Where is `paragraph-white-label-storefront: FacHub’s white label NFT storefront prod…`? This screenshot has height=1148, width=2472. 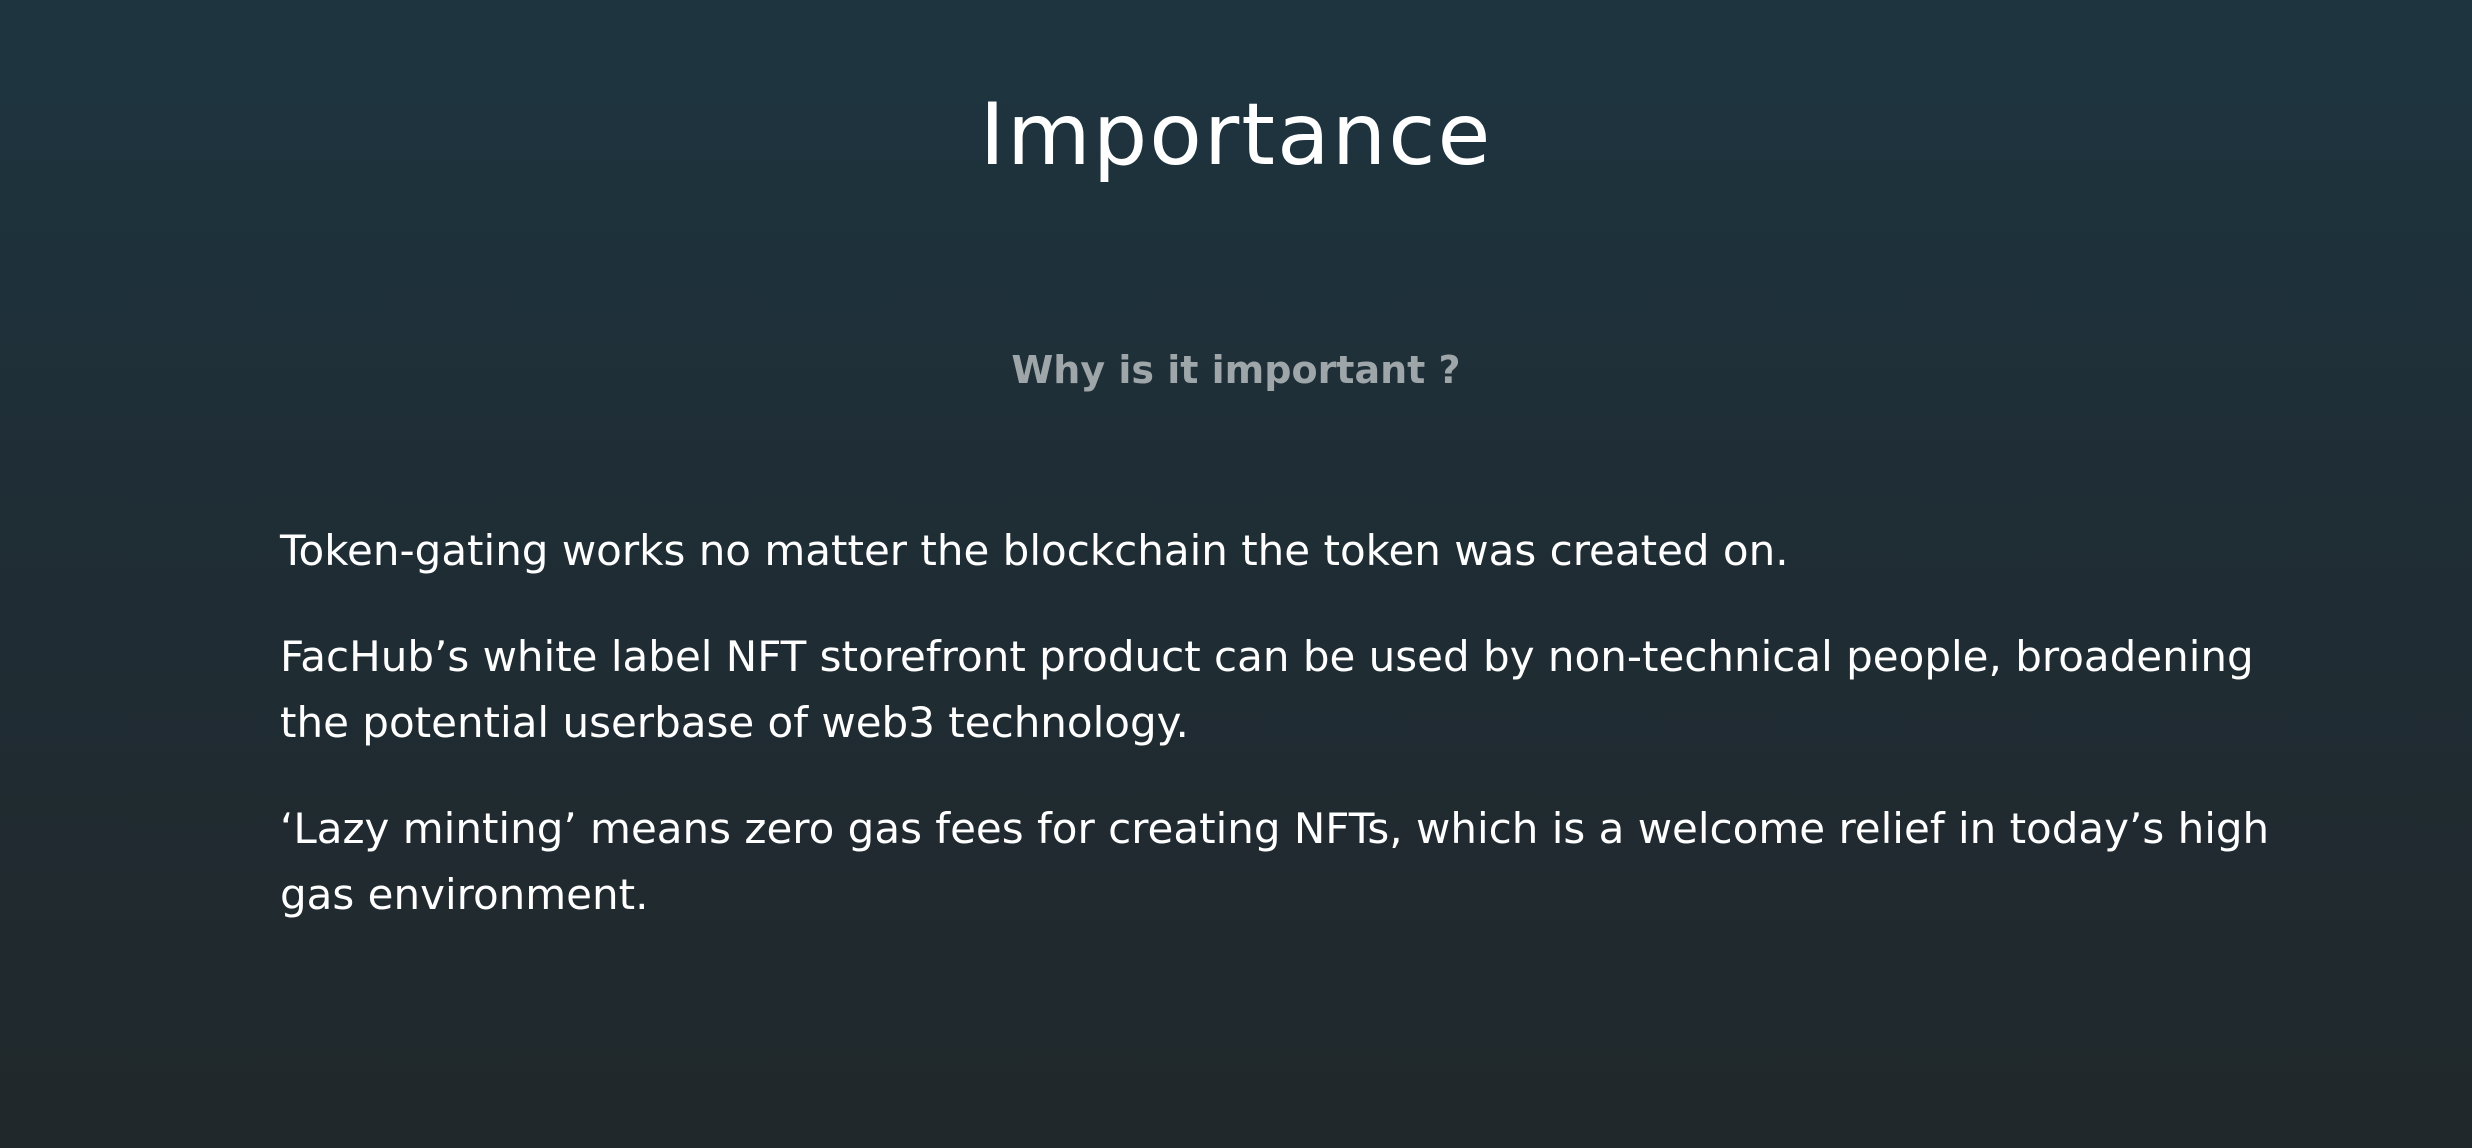 paragraph-white-label-storefront: FacHub’s white label NFT storefront prod… is located at coordinates (1267, 689).